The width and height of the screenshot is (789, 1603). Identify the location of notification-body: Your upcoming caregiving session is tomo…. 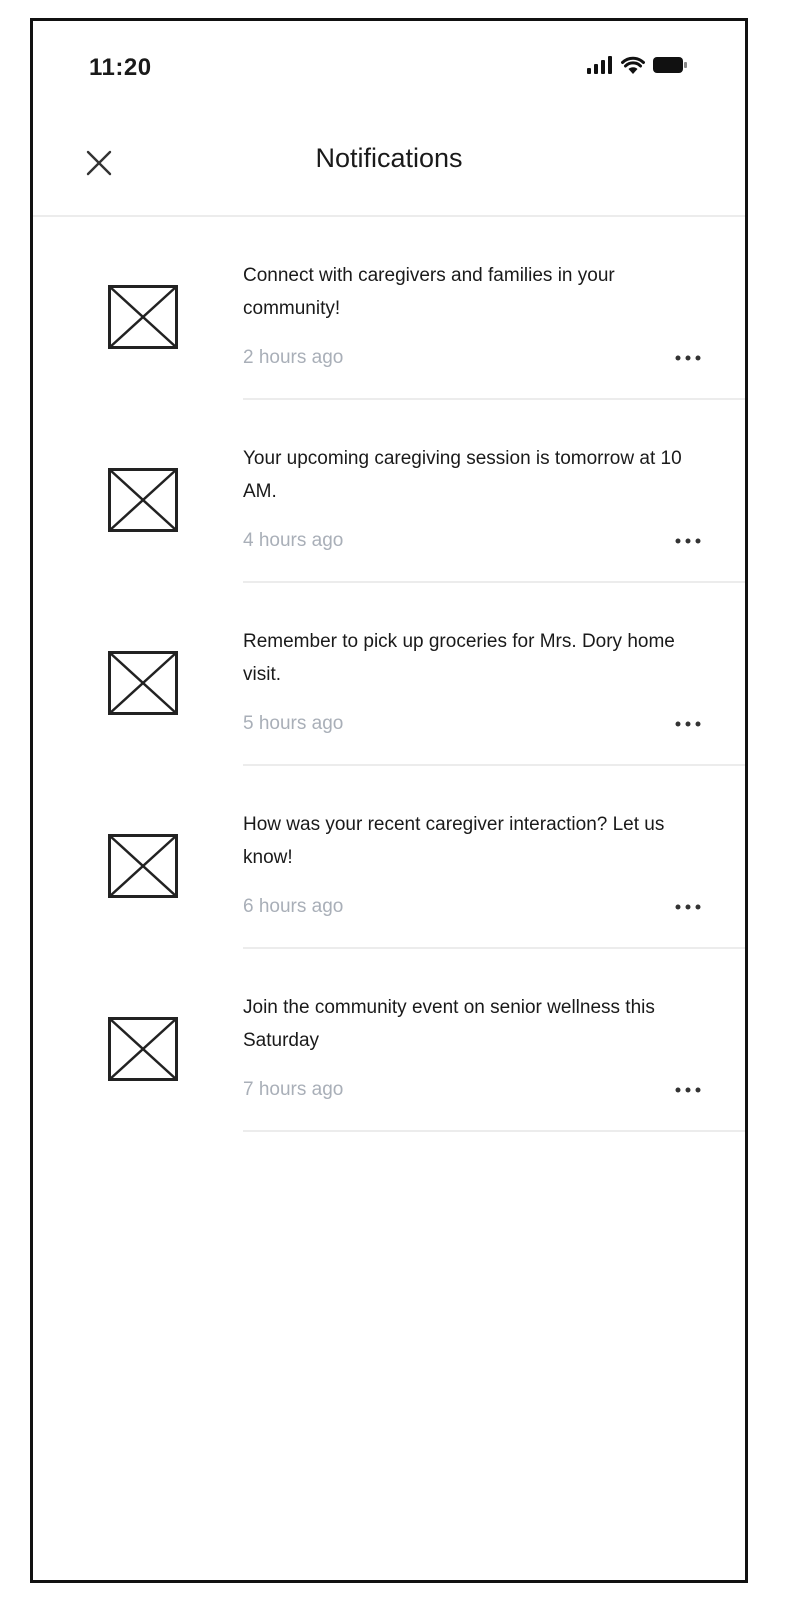
(494, 491).